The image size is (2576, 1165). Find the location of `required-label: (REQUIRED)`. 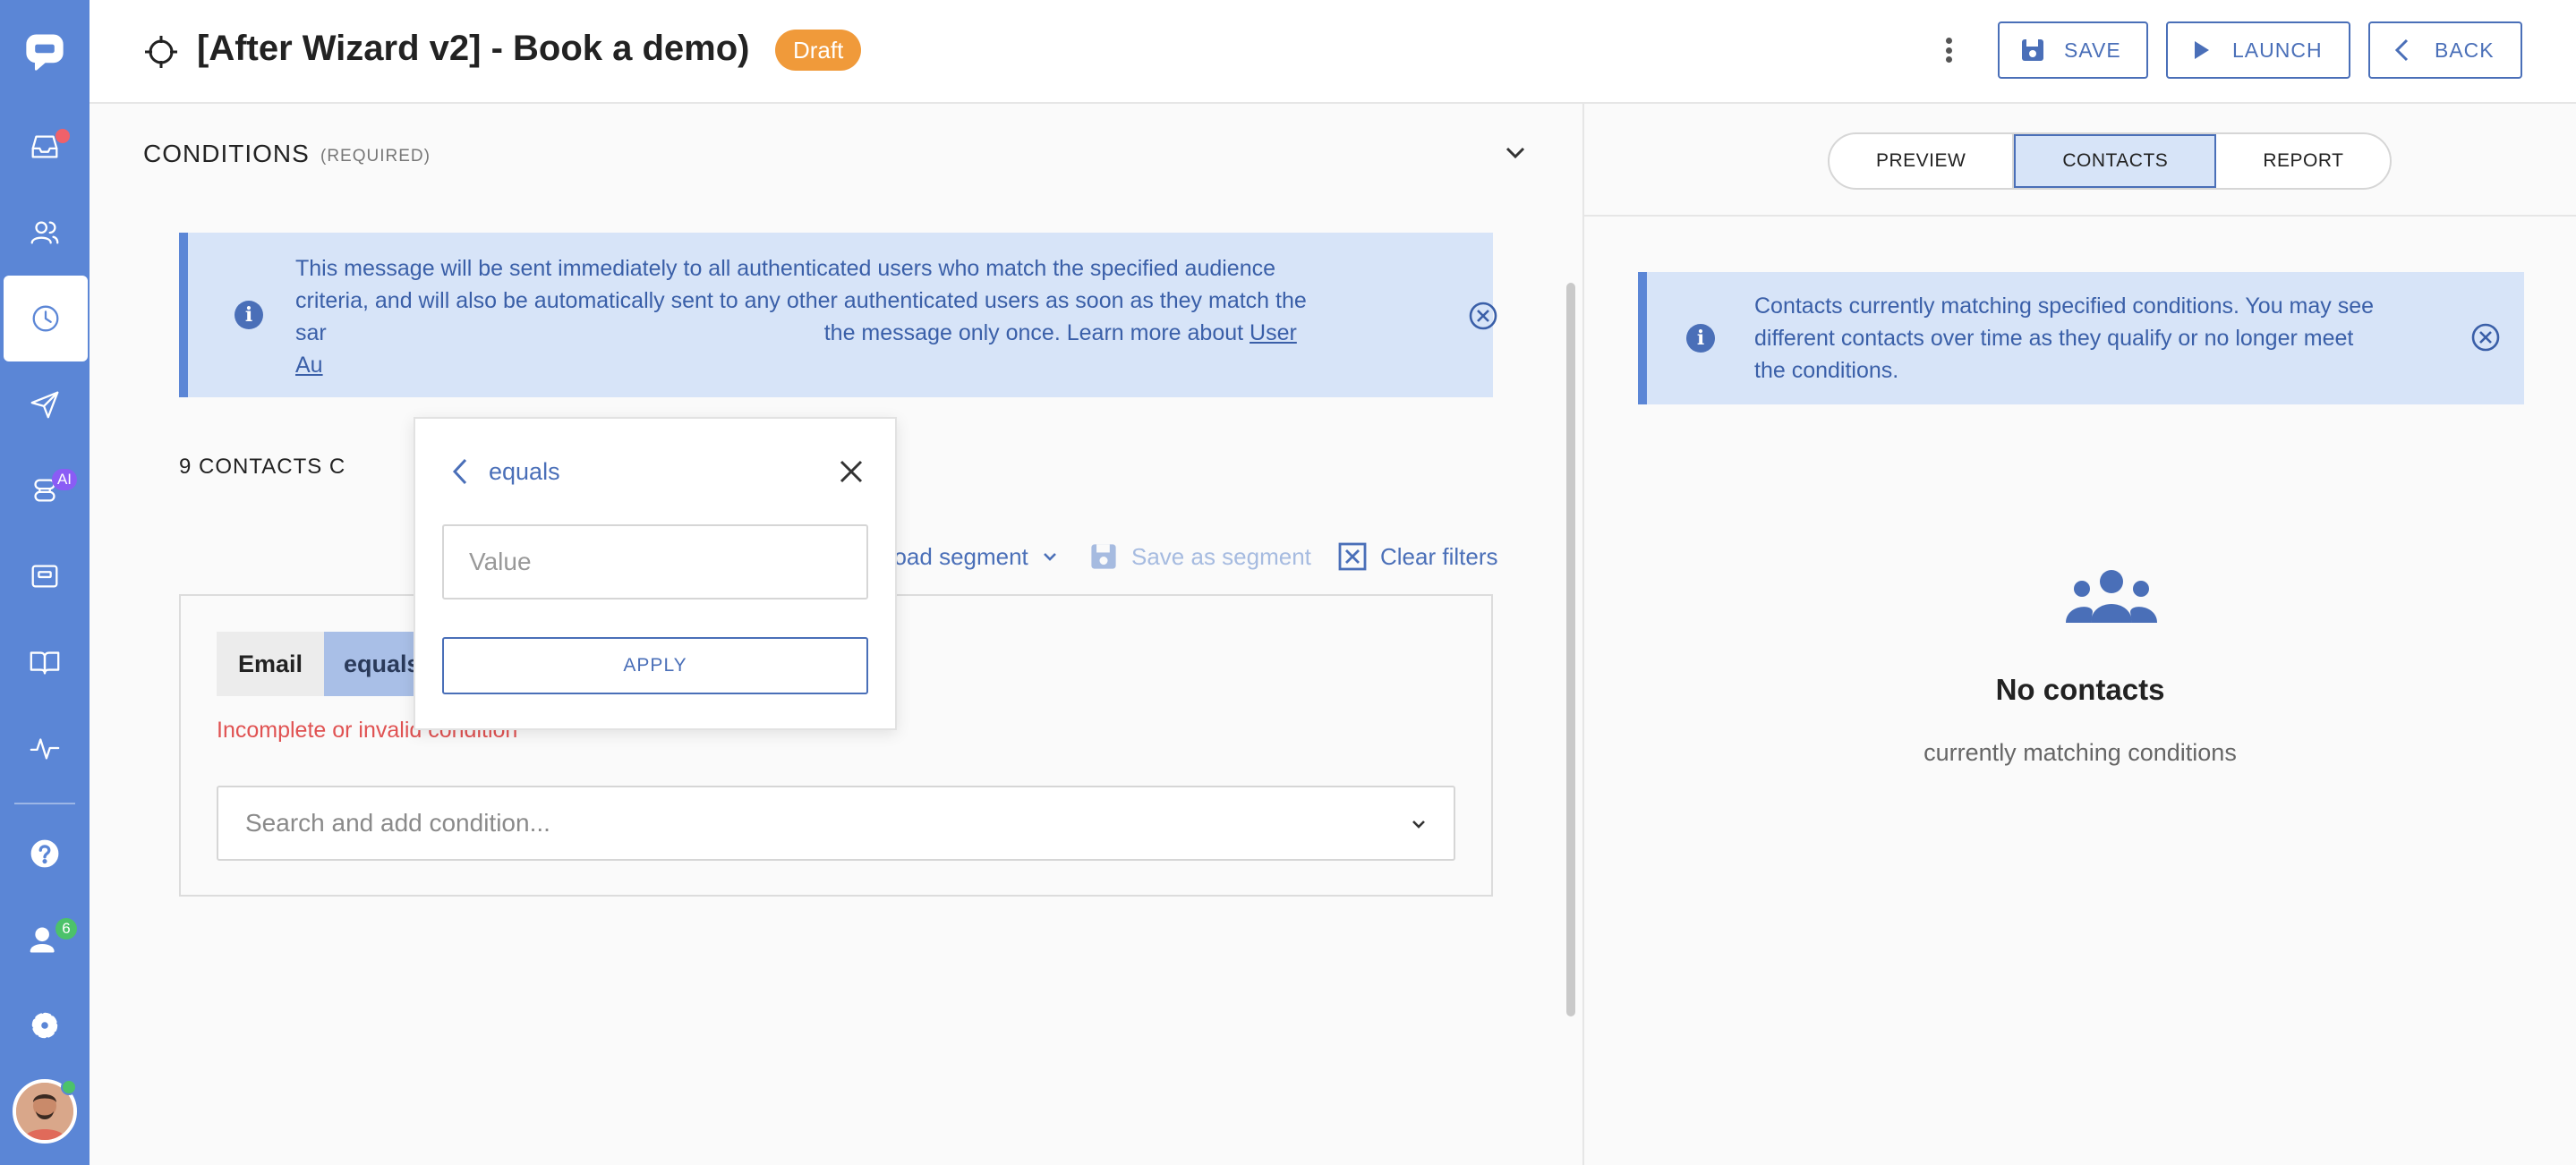

required-label: (REQUIRED) is located at coordinates (375, 156).